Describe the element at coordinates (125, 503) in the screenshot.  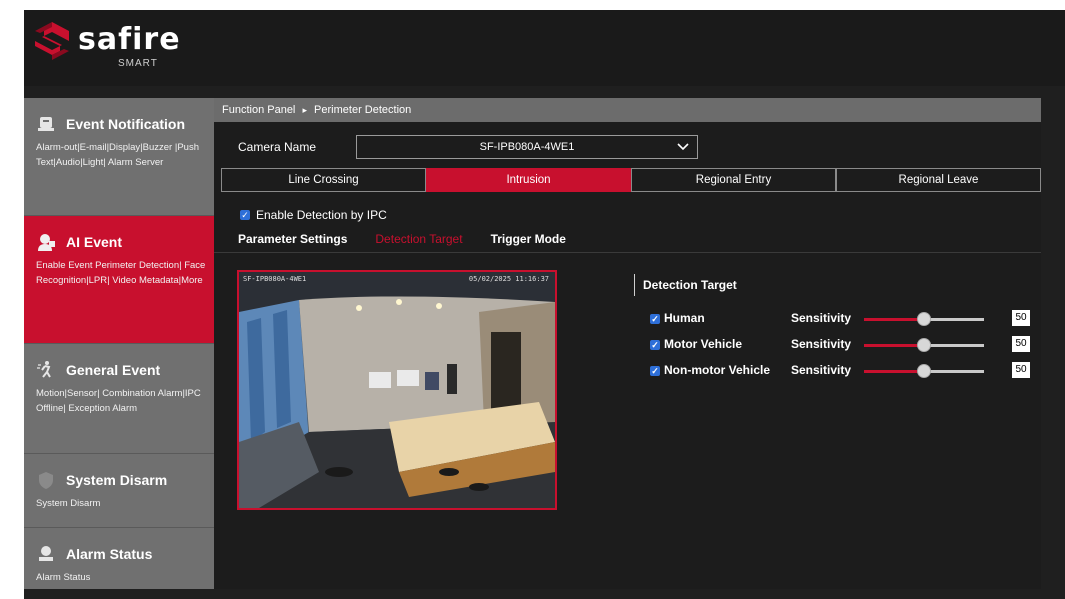
I see `sidebar-item-links: System Disarm` at that location.